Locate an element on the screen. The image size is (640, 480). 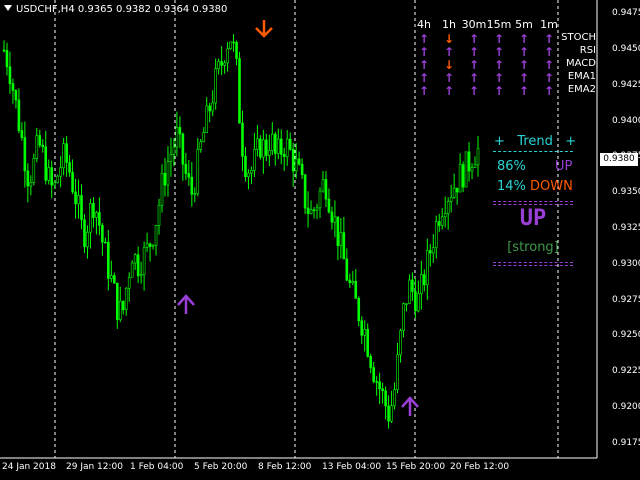
time-tick-label: 20 Feb 12:00 is located at coordinates (480, 467).